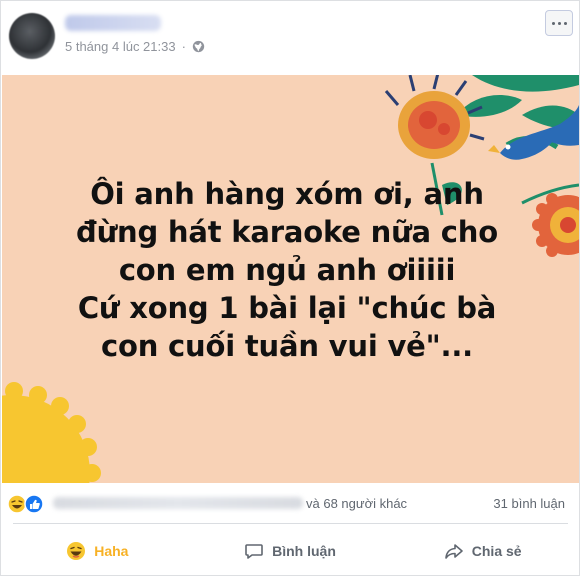 The height and width of the screenshot is (576, 580). Describe the element at coordinates (34, 504) in the screenshot. I see `like-icon` at that location.